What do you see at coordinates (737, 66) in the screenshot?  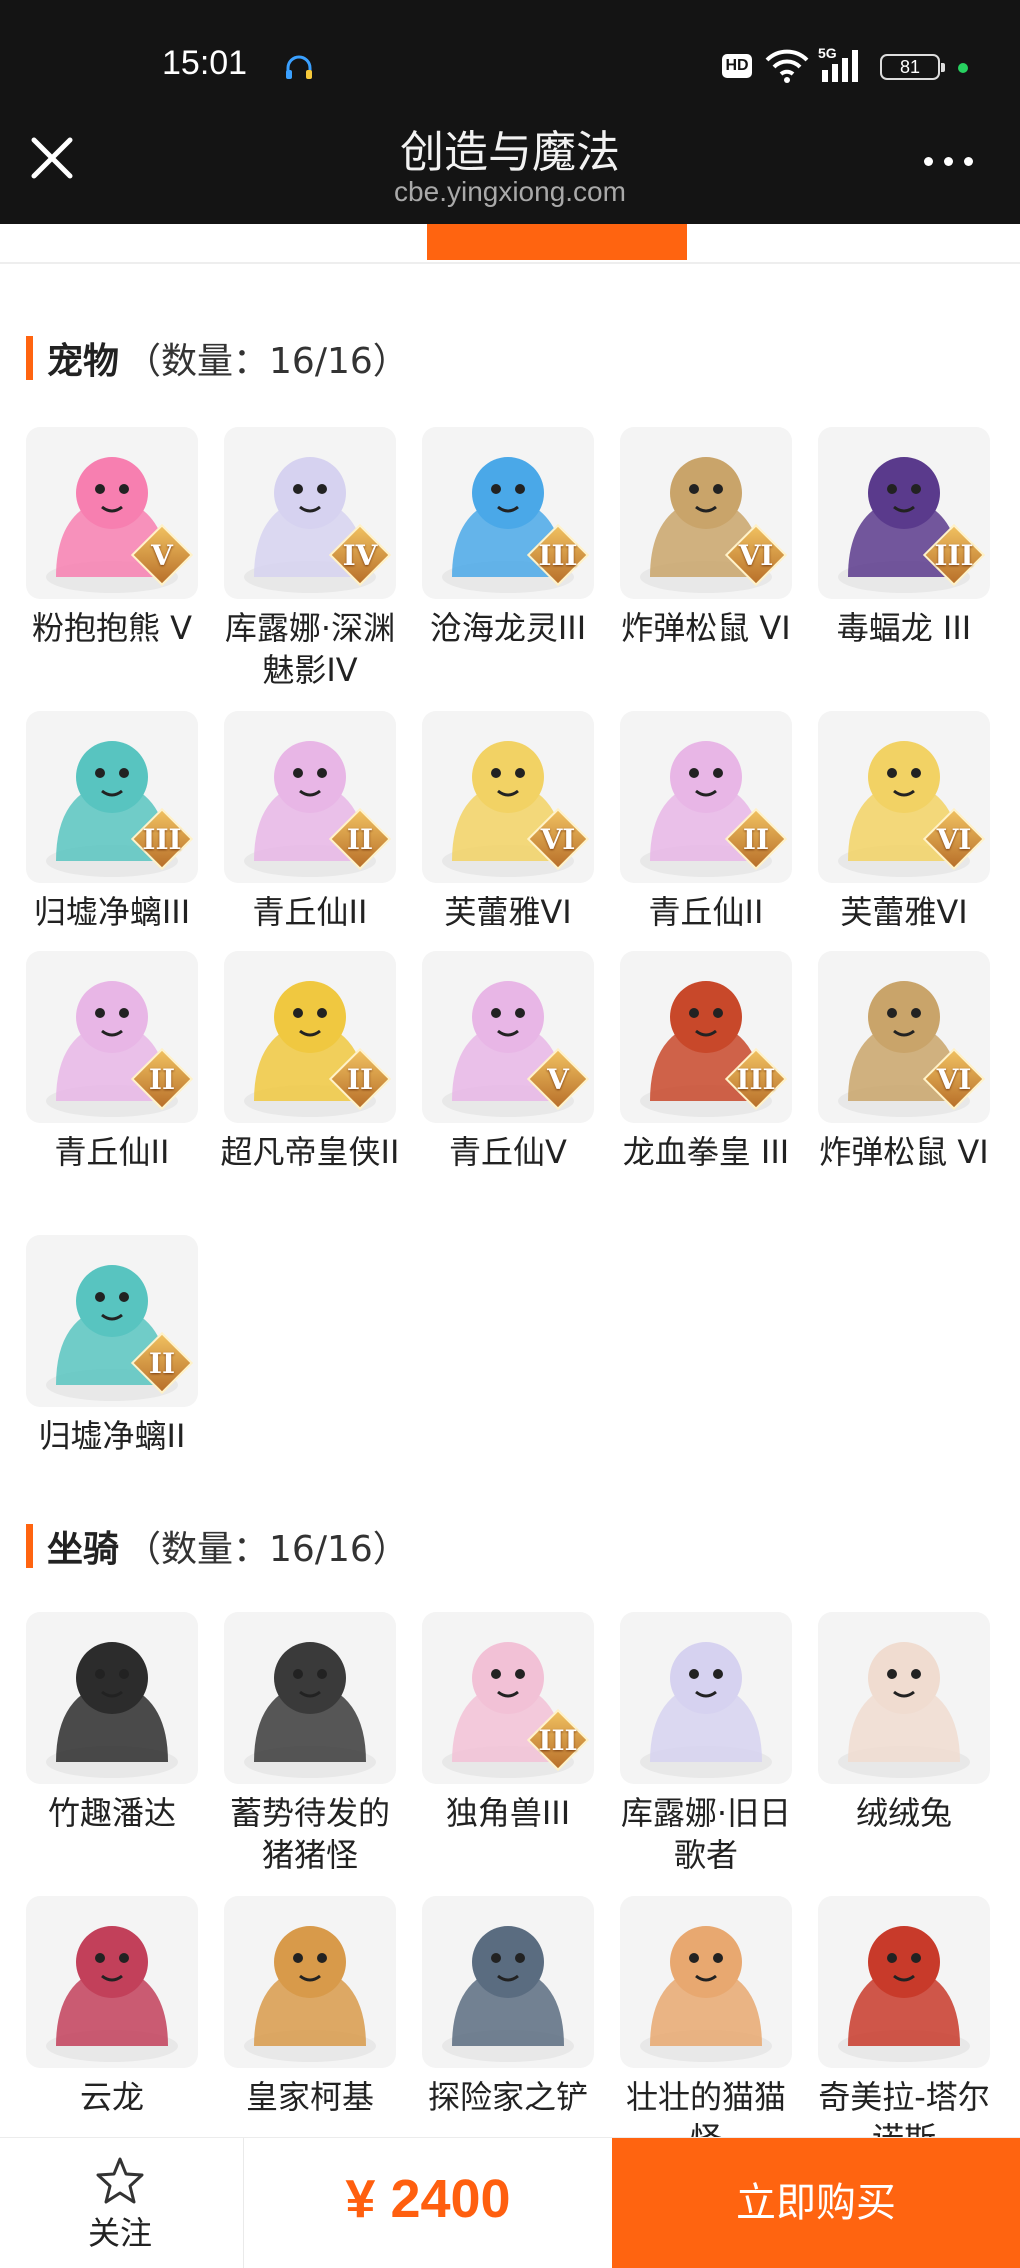 I see `hd-badge: HD` at bounding box center [737, 66].